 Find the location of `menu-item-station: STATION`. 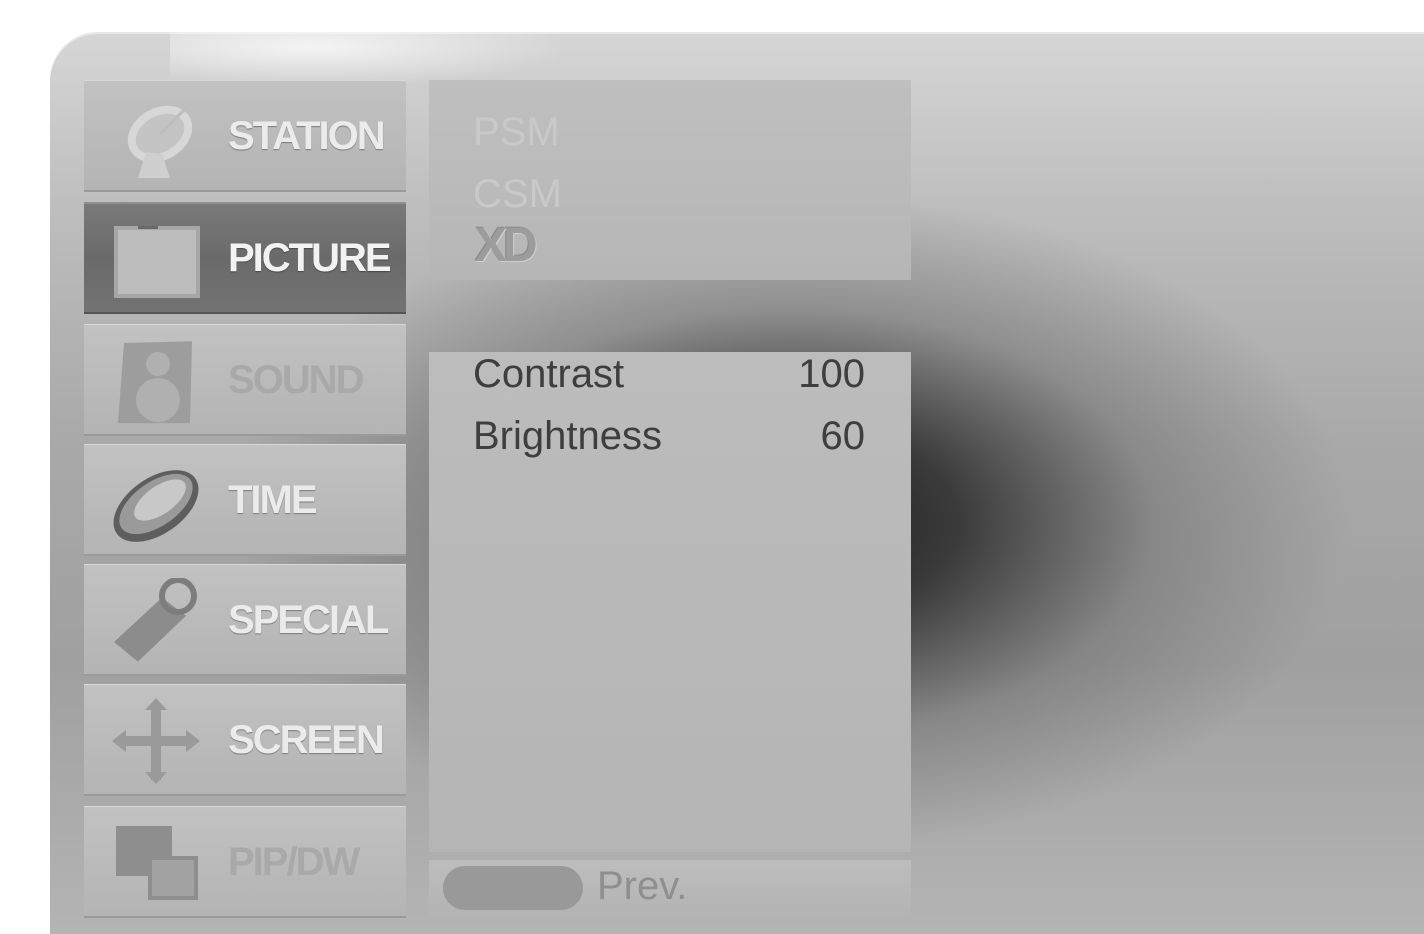

menu-item-station: STATION is located at coordinates (245, 136).